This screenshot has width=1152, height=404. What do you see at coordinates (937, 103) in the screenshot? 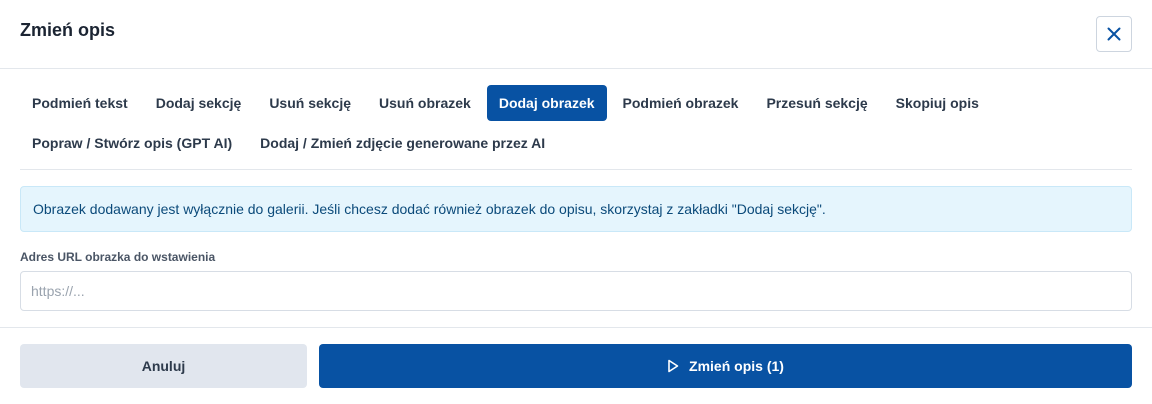
I see `tab-copy-description: Skopiuj opis` at bounding box center [937, 103].